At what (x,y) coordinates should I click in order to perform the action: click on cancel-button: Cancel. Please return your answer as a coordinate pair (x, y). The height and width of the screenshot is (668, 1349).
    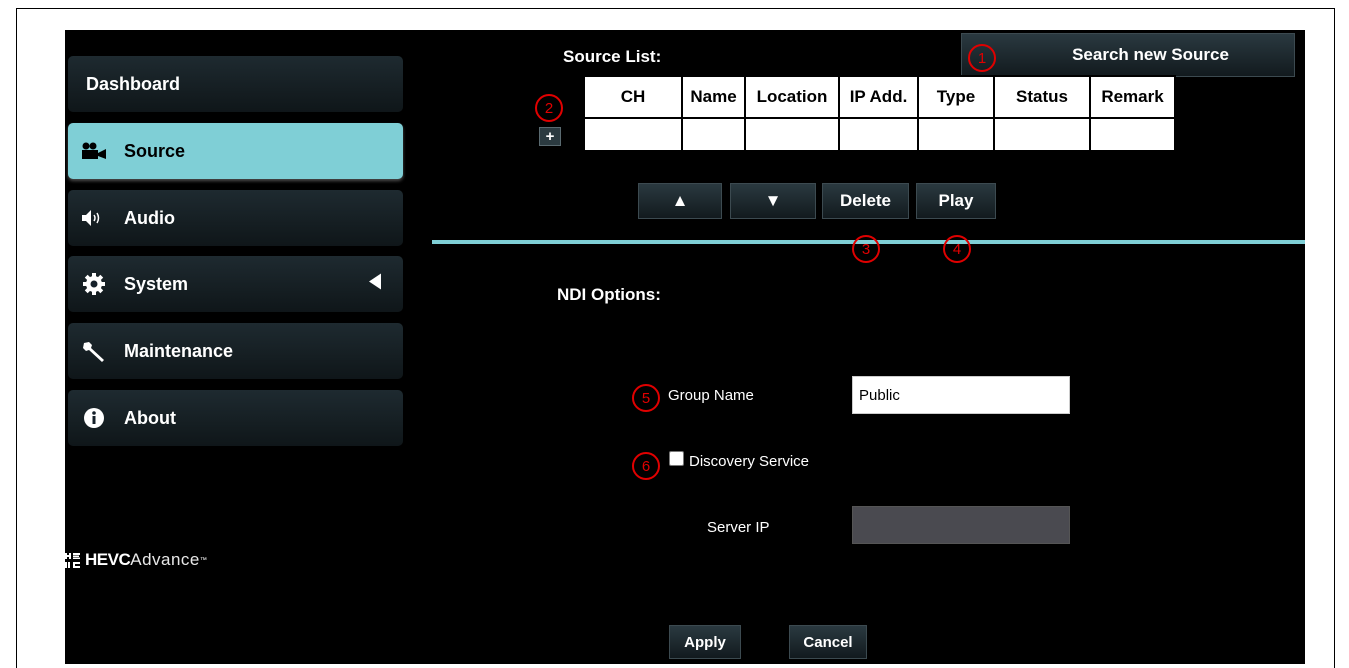
    Looking at the image, I should click on (828, 642).